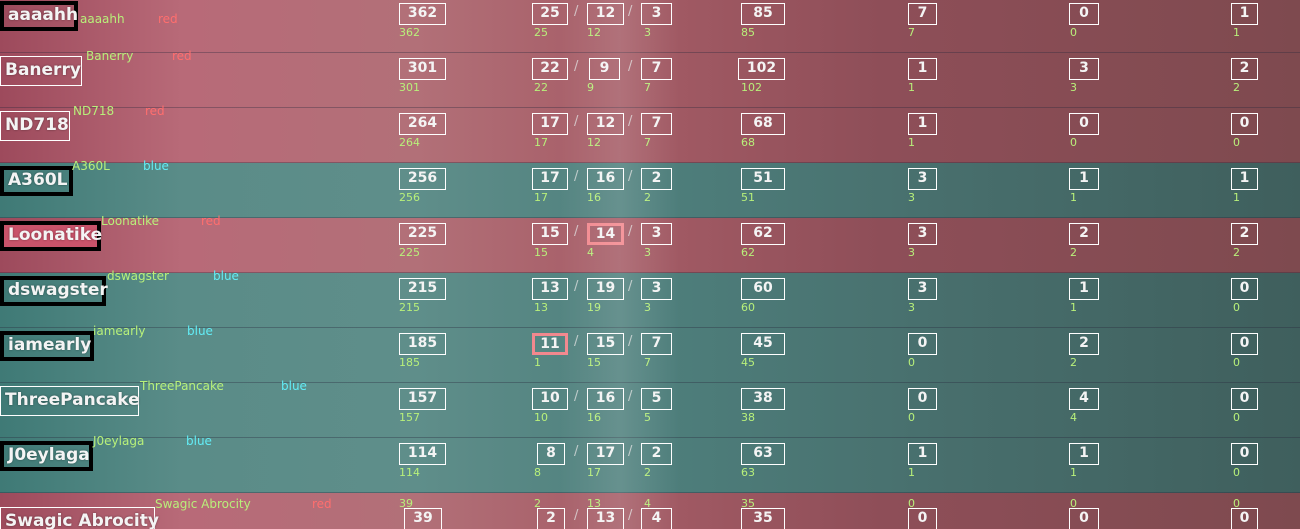 The width and height of the screenshot is (1300, 529). I want to click on stat-score-sub: 215, so click(409, 307).